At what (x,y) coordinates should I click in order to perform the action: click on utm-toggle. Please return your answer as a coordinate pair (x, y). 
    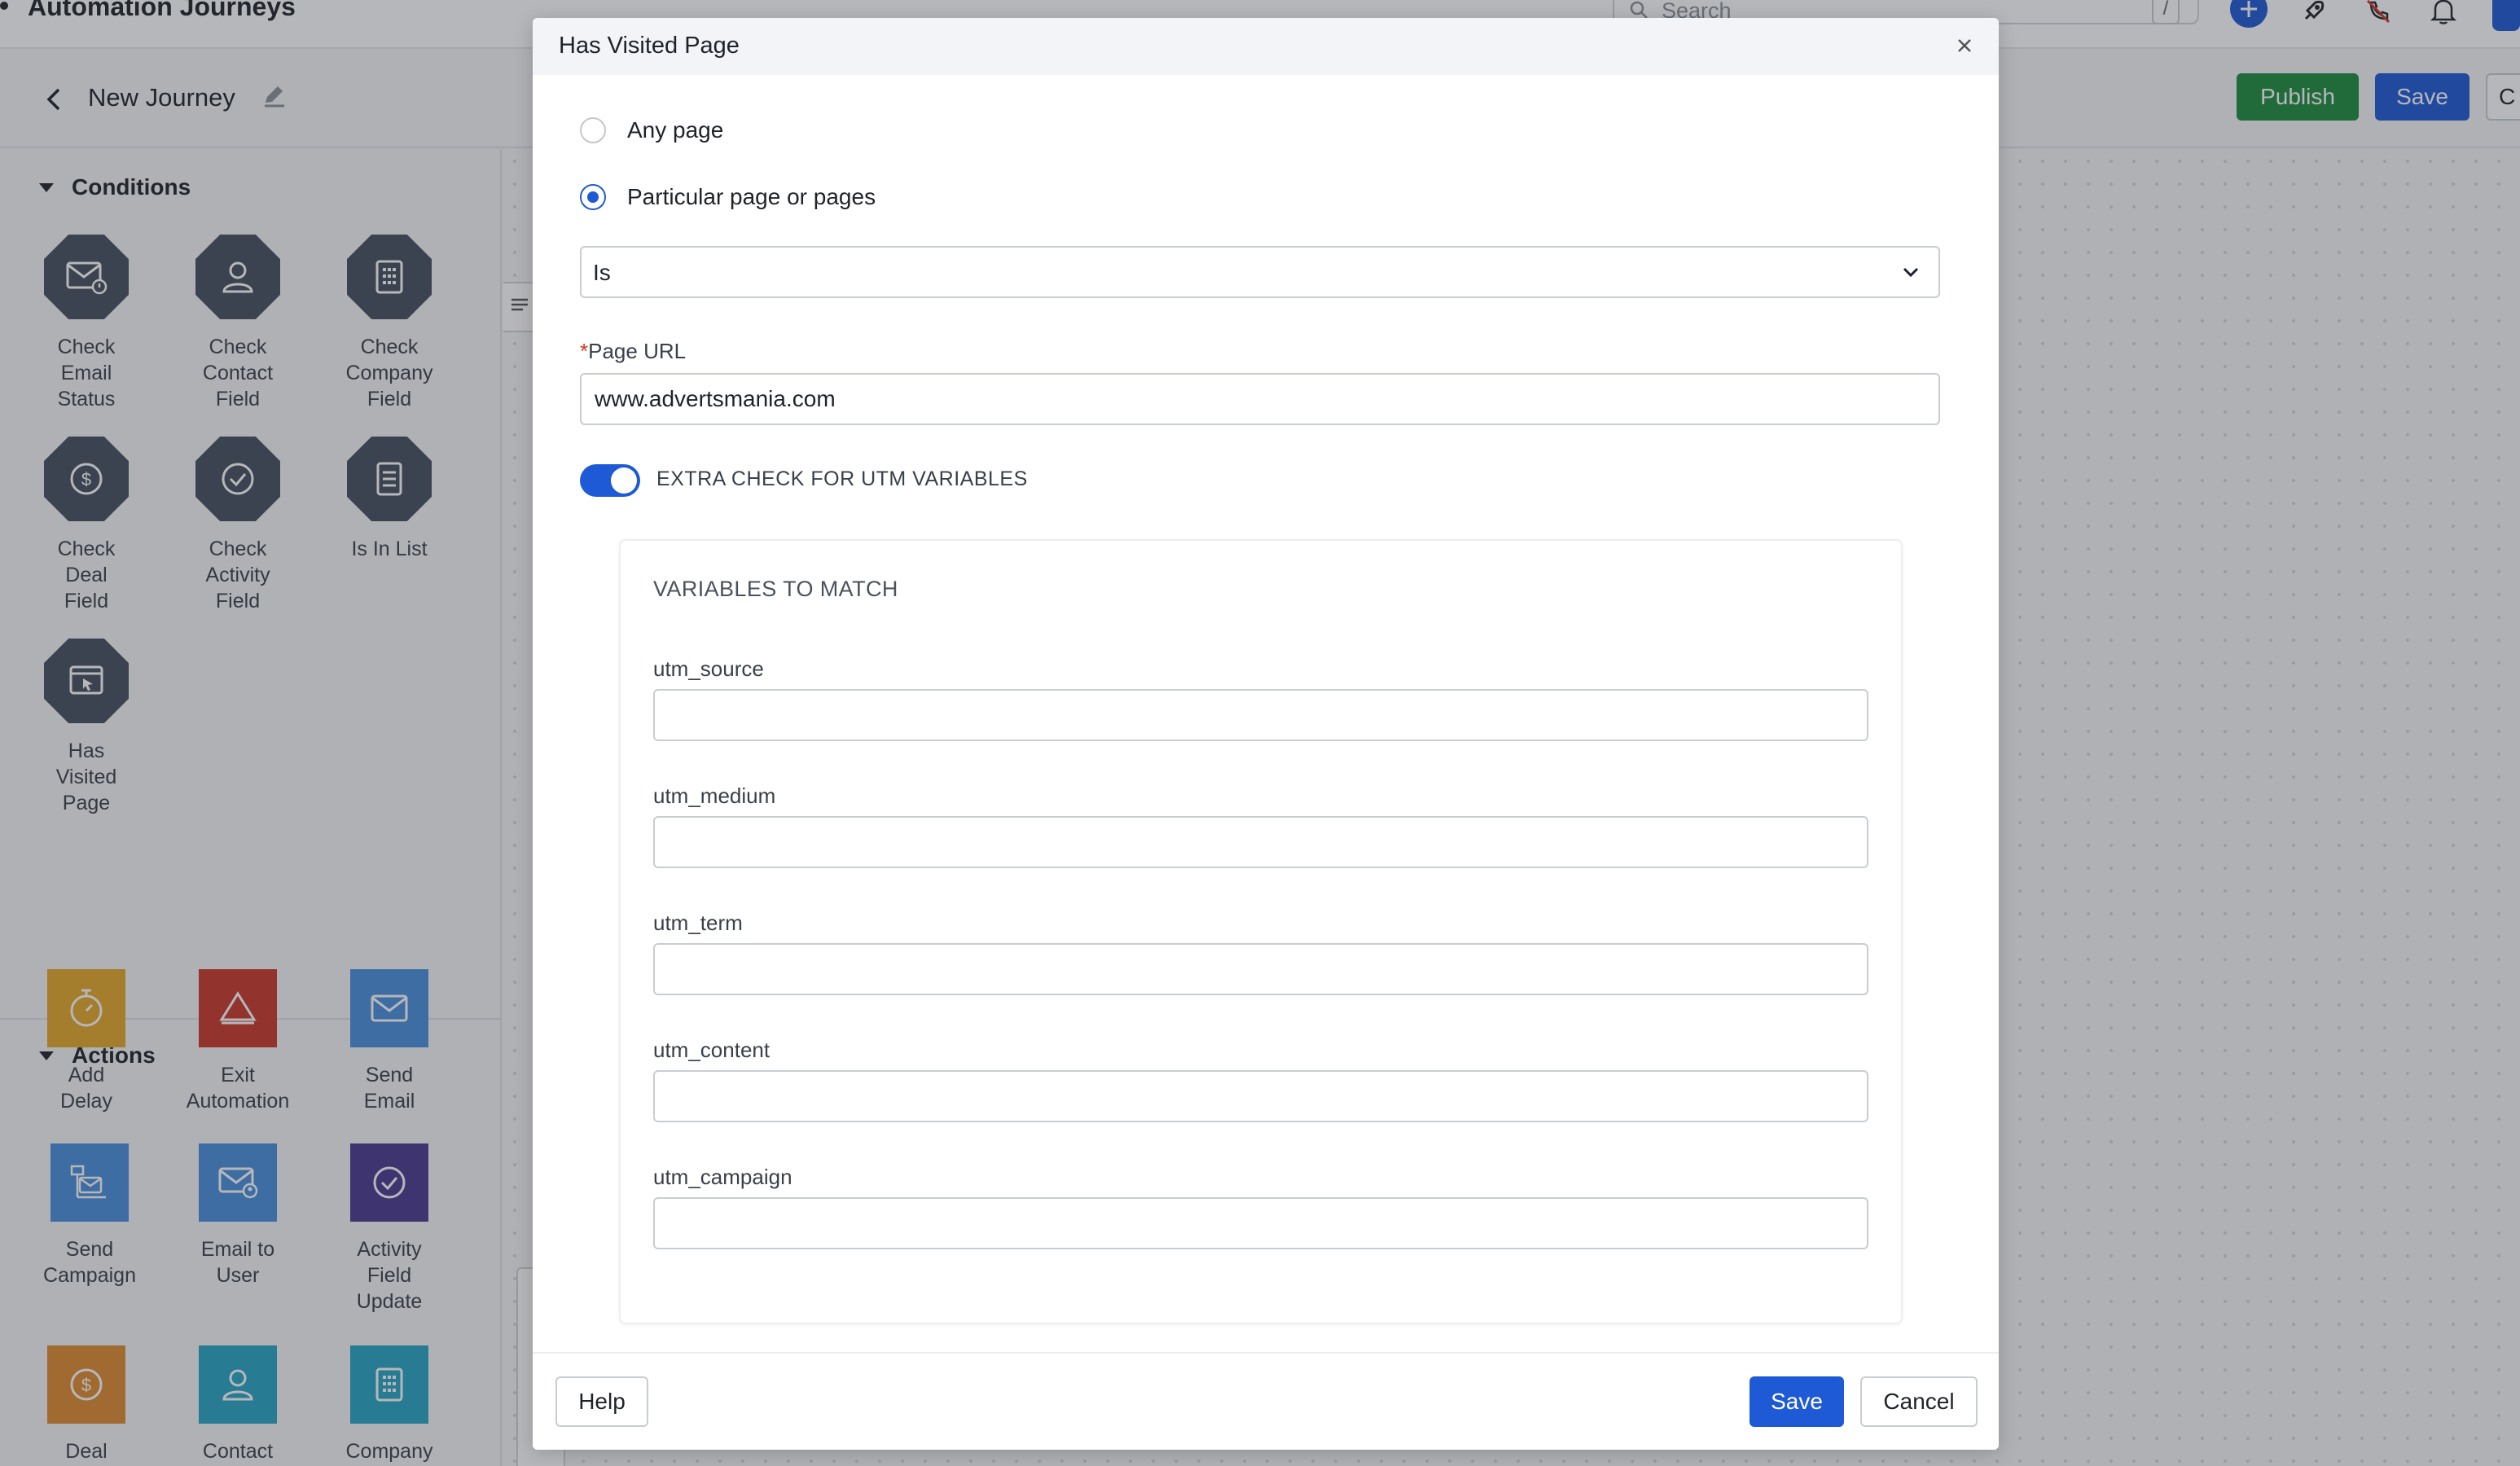
    Looking at the image, I should click on (610, 480).